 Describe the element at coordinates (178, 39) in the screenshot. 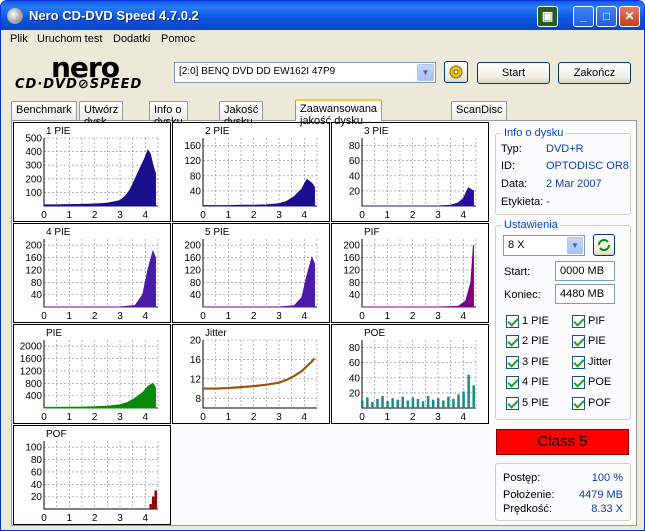

I see `menu-pomoc: Pomoc` at that location.